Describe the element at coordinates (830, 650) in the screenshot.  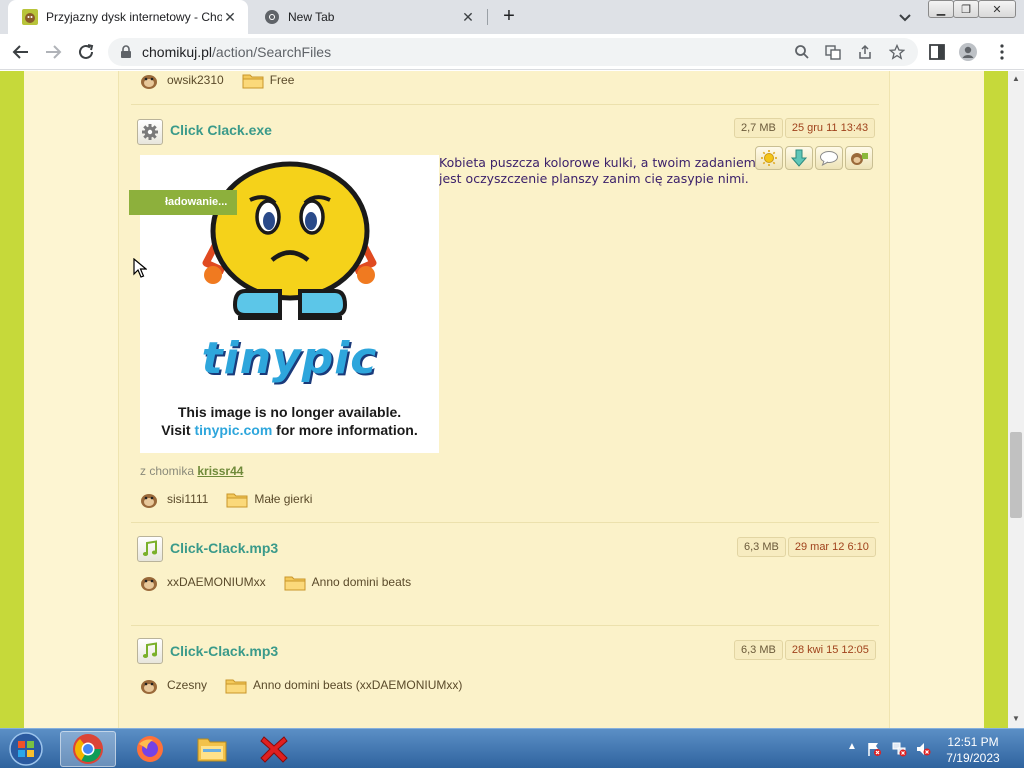
I see `file-date: 28 kwi 15 12:05` at that location.